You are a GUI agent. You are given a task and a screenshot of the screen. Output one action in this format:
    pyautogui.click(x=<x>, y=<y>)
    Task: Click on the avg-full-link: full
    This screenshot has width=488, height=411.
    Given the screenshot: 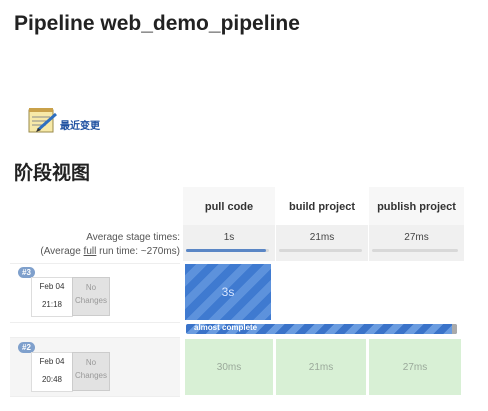 What is the action you would take?
    pyautogui.click(x=90, y=251)
    